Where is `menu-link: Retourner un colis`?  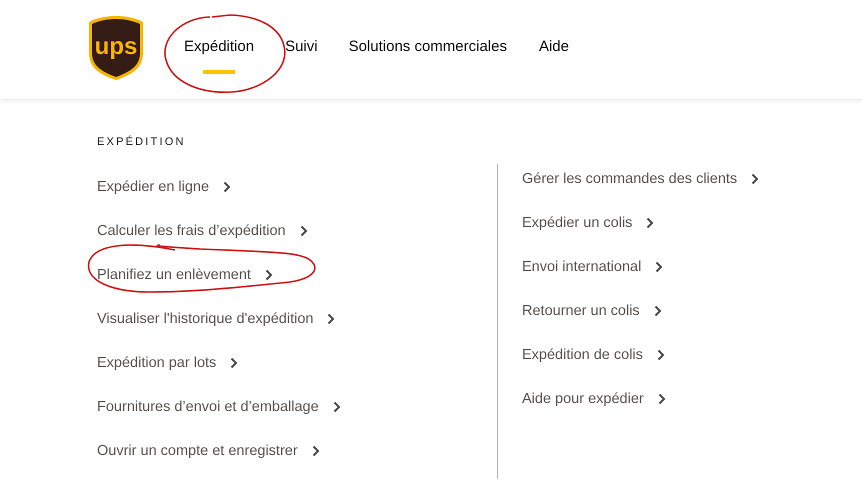
menu-link: Retourner un colis is located at coordinates (641, 311).